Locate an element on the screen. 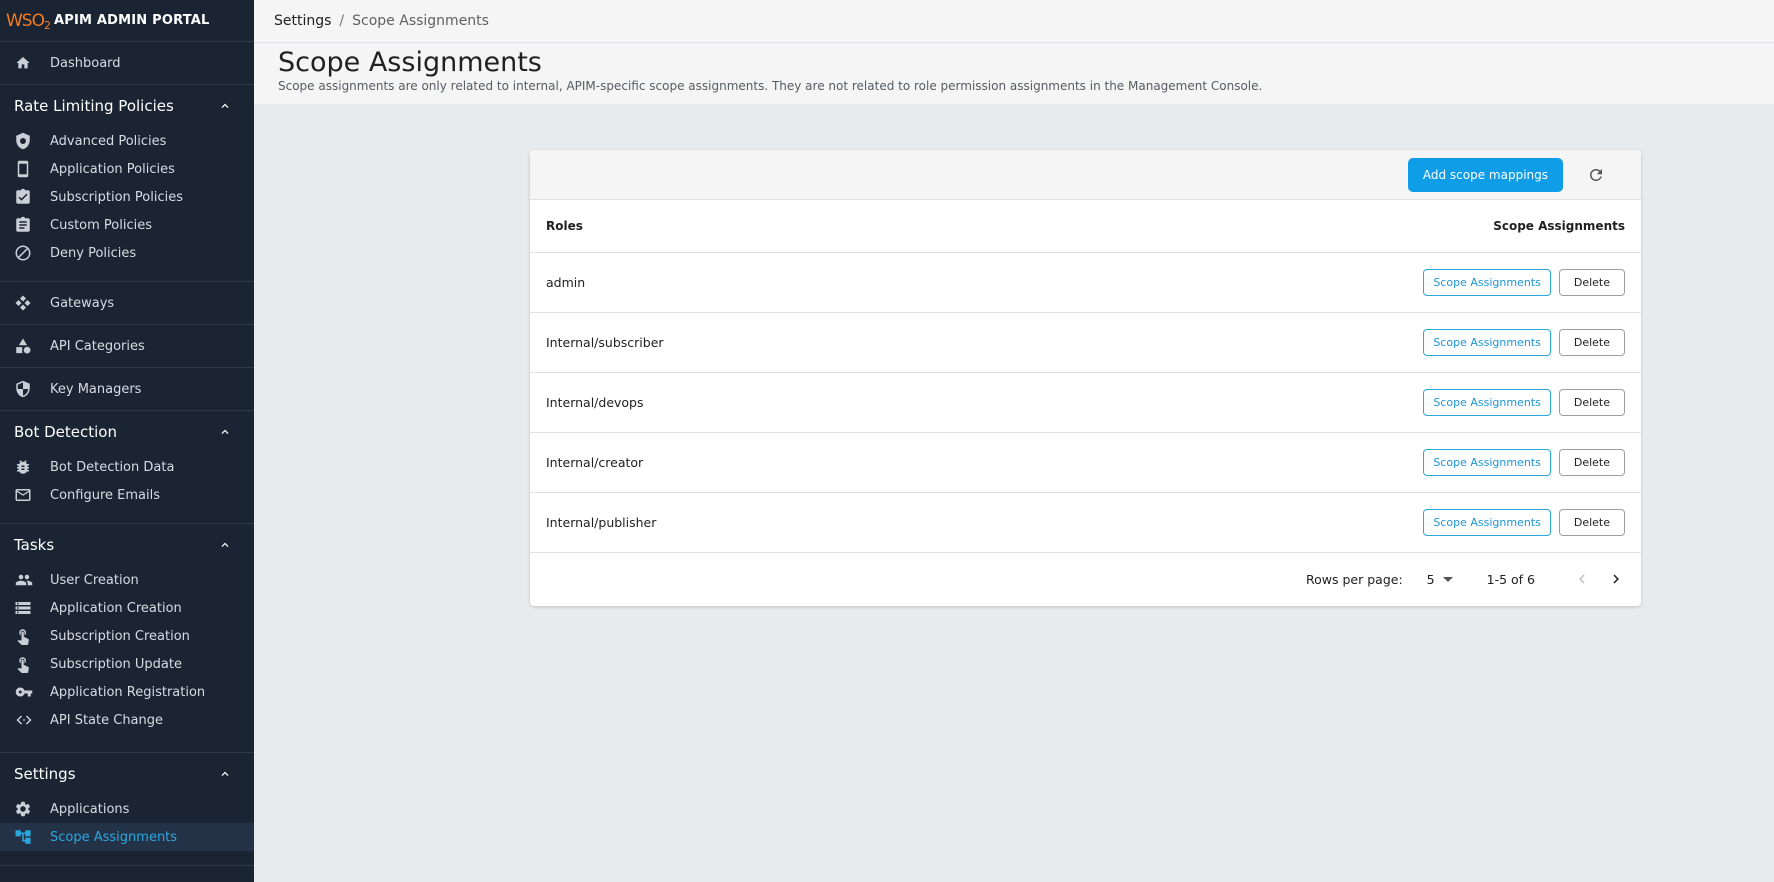 Image resolution: width=1774 pixels, height=882 pixels. role-name: Internal/subscriber is located at coordinates (605, 342).